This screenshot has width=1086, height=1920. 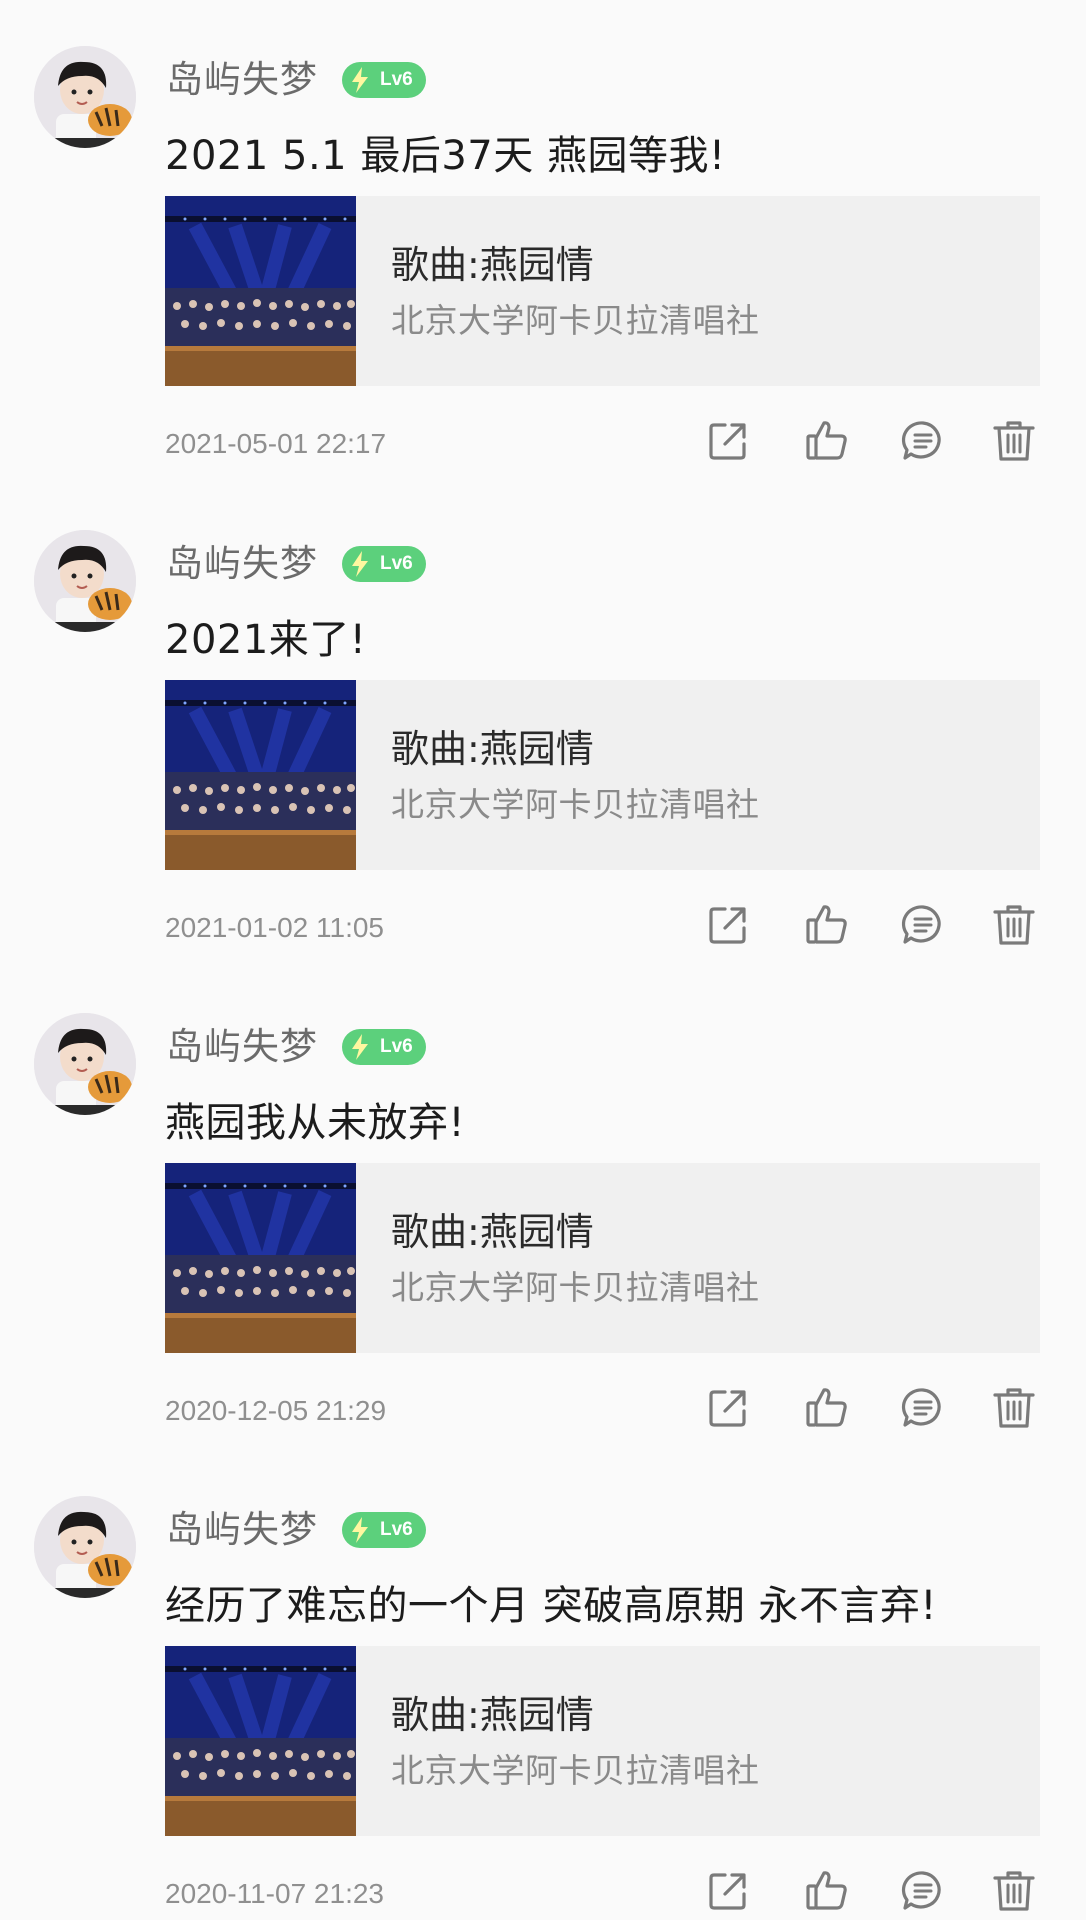 What do you see at coordinates (274, 927) in the screenshot?
I see `post-timestamp: 2021-01-02 11:05` at bounding box center [274, 927].